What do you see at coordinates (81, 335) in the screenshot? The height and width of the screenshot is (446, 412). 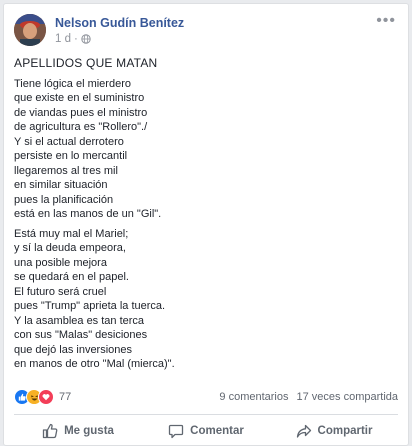 I see `poem-line: con sus "Malas" desiciones` at bounding box center [81, 335].